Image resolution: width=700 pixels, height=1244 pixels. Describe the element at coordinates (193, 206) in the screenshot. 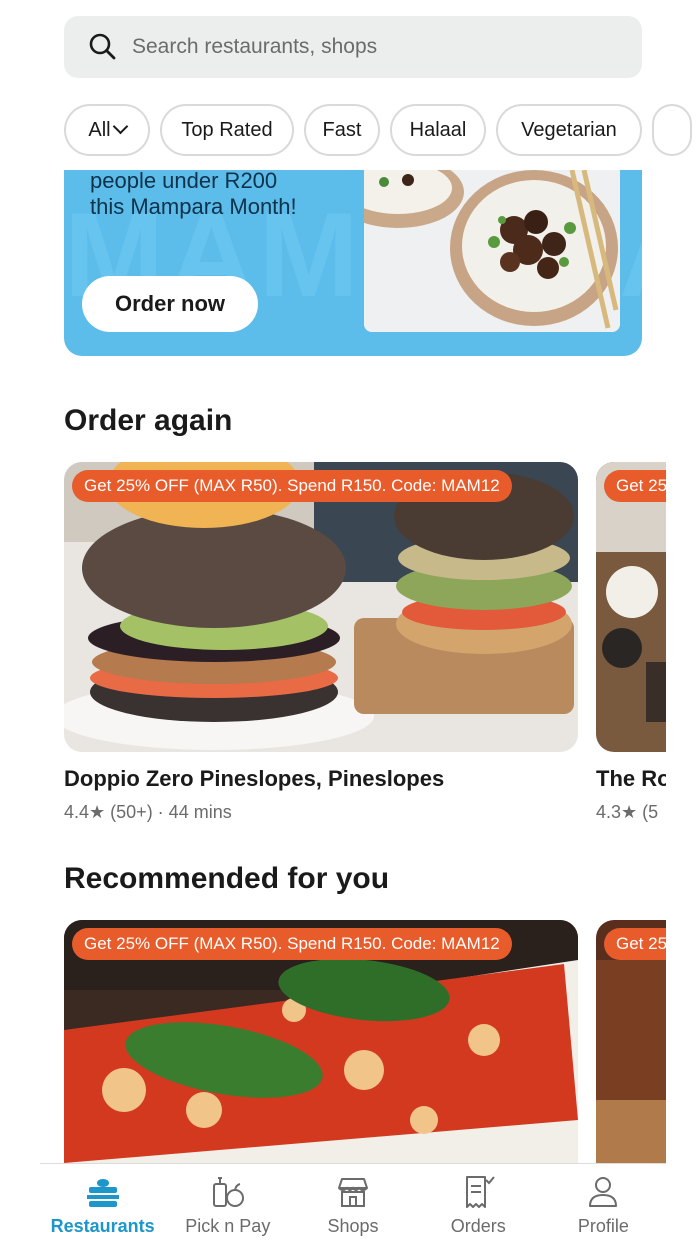

I see `banner-text-line2: this Mampara Month!` at that location.